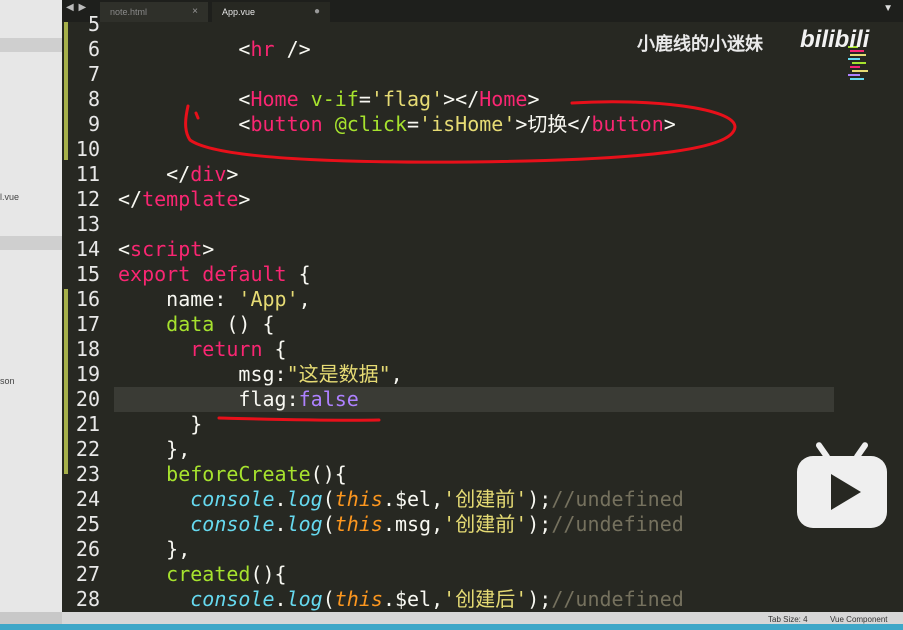  I want to click on code-token: template, so click(190, 199).